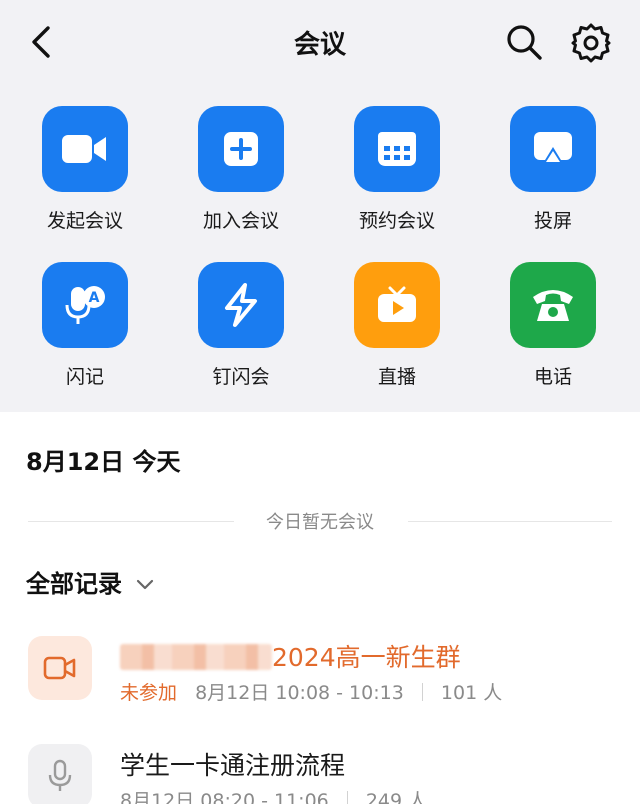  Describe the element at coordinates (552, 221) in the screenshot. I see `action-label: 投屏` at that location.